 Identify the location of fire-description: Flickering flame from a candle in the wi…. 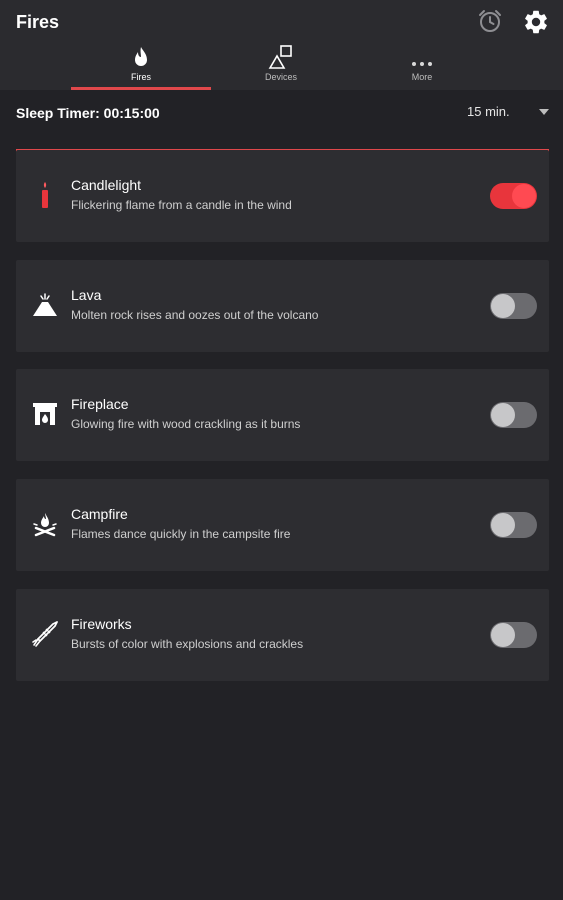
(181, 205).